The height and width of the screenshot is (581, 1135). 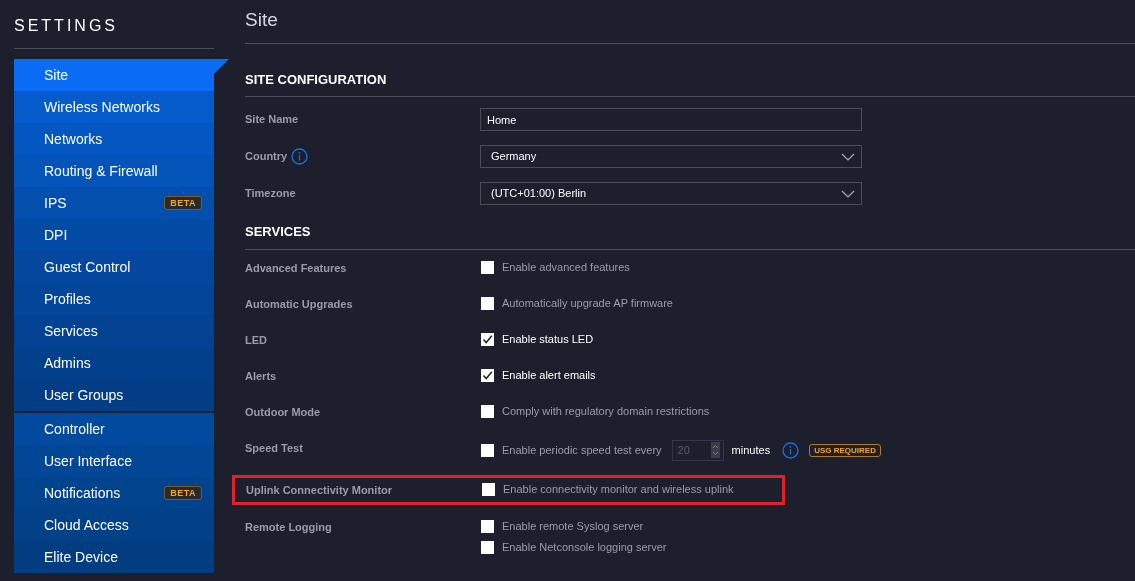 I want to click on option-label: Enable periodic speed test every, so click(x=582, y=450).